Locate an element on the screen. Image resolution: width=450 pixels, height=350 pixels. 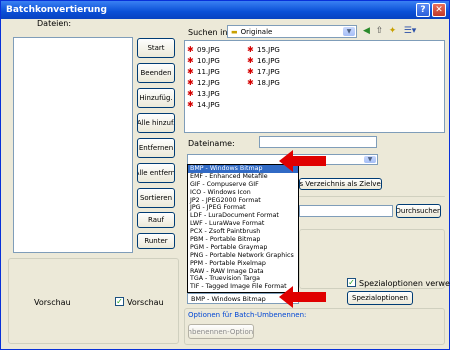
format-option: JP2 - JPEG2000 Format is located at coordinates (243, 201).